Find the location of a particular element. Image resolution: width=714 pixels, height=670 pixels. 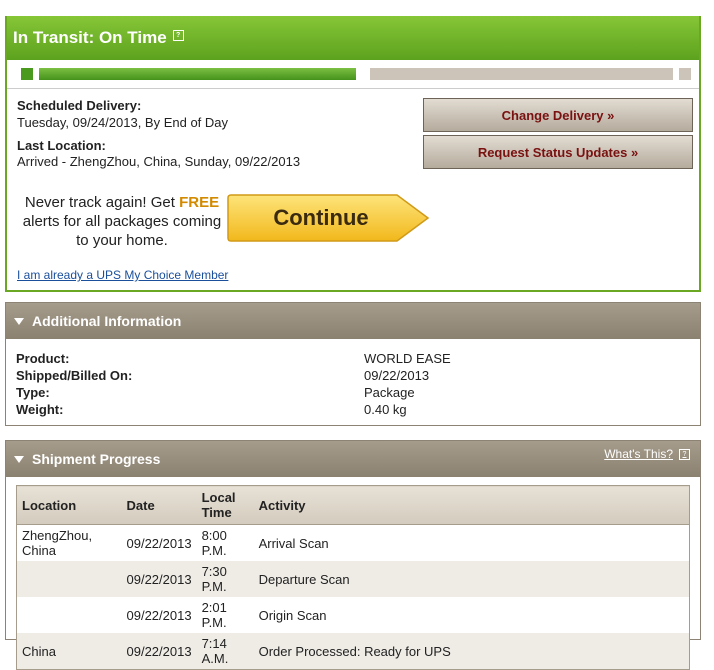

divider is located at coordinates (353, 88).